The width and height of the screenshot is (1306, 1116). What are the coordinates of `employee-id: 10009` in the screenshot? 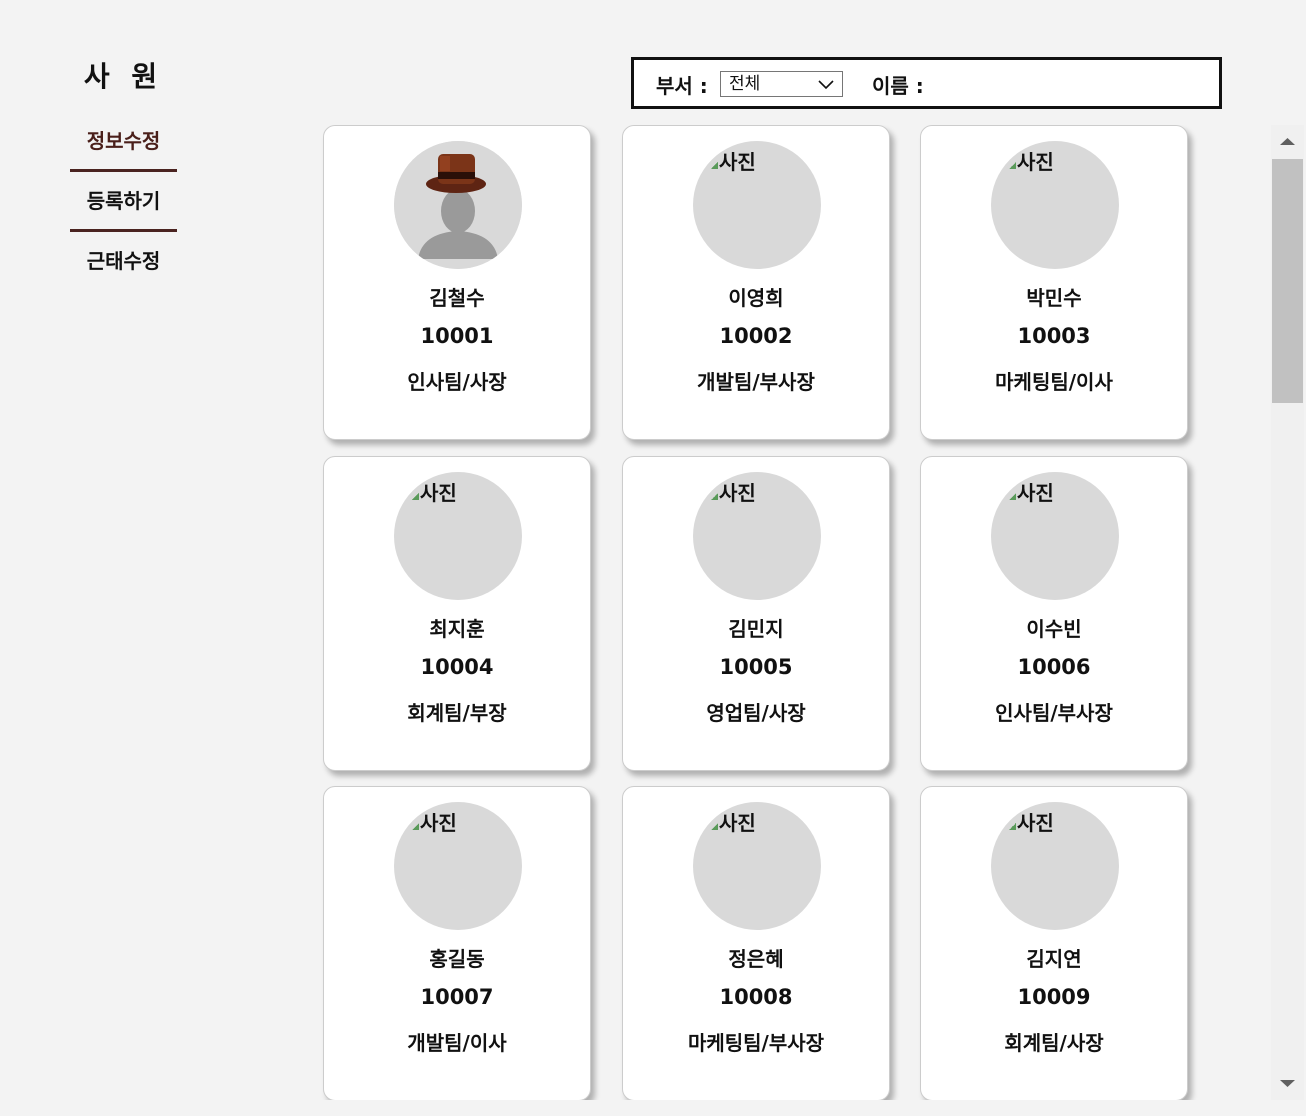 It's located at (1054, 997).